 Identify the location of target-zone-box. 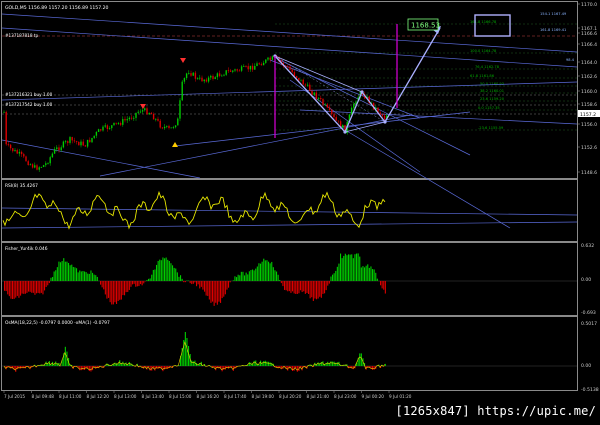
(492, 25).